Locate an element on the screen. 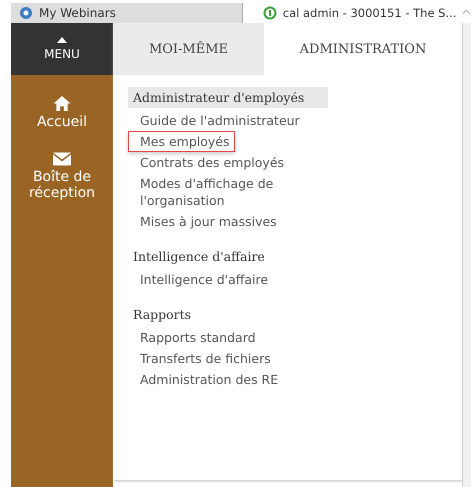 The height and width of the screenshot is (487, 471). envelope-icon is located at coordinates (62, 158).